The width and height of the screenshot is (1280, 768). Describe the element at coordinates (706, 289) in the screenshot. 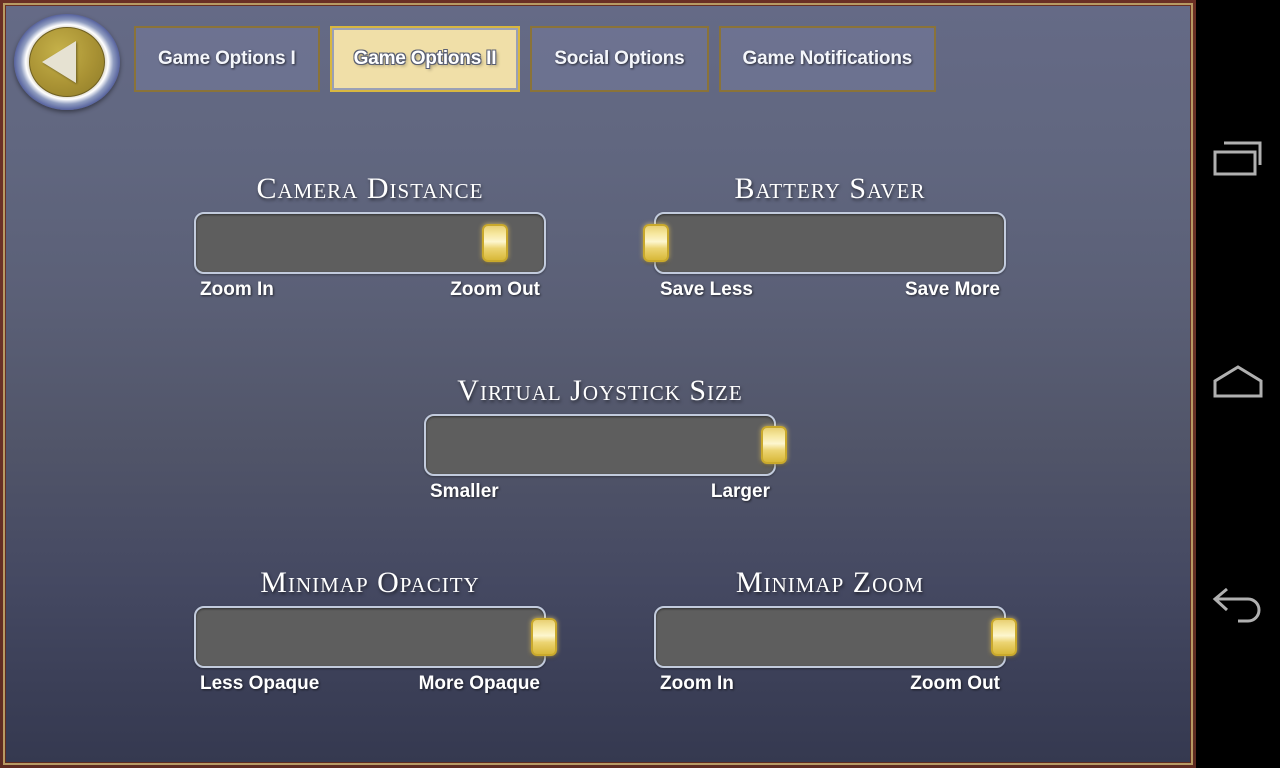

I see `slider-min-label: Save Less` at that location.